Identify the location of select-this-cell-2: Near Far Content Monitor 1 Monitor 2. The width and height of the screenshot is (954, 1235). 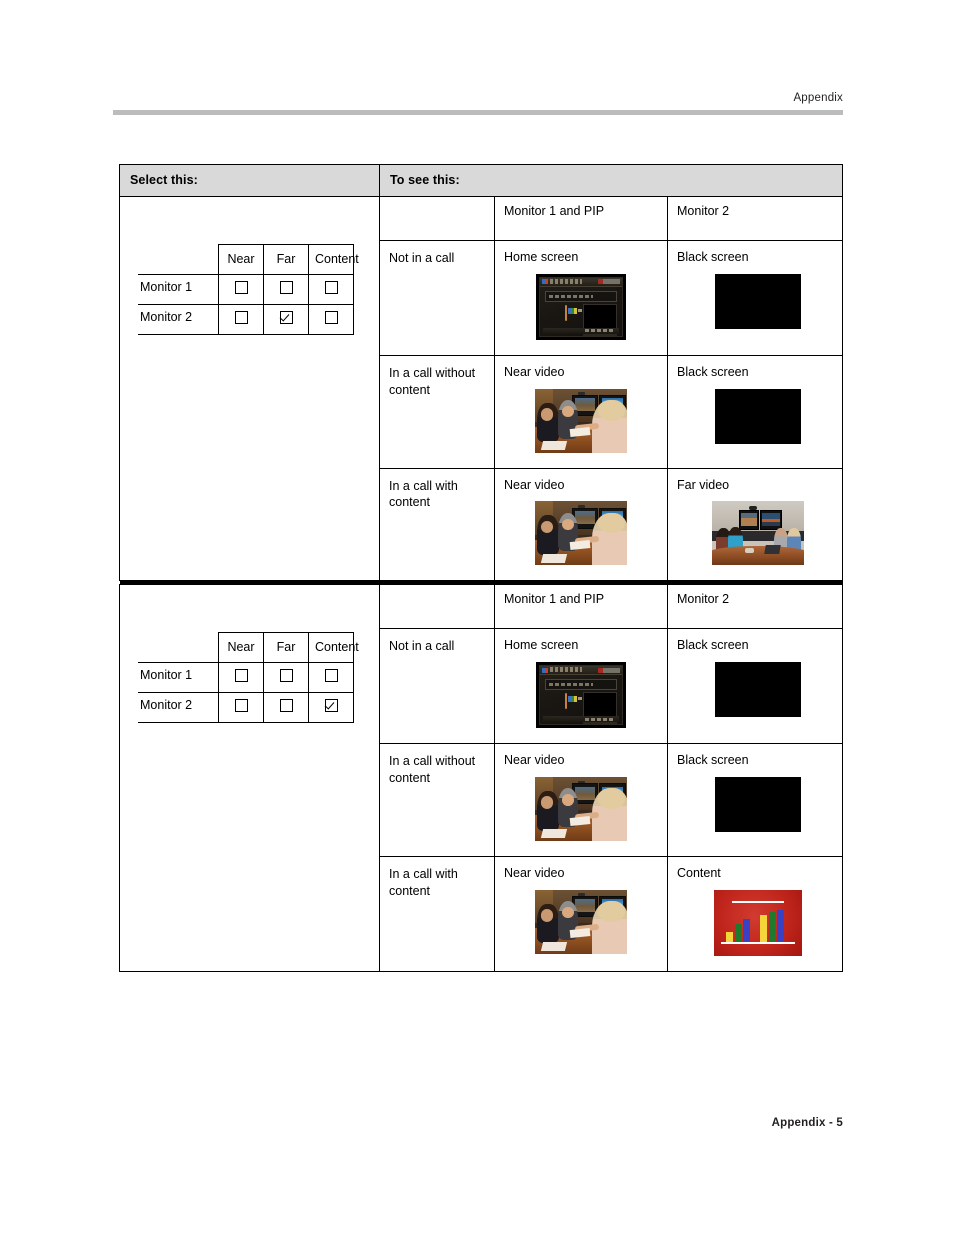
(249, 778).